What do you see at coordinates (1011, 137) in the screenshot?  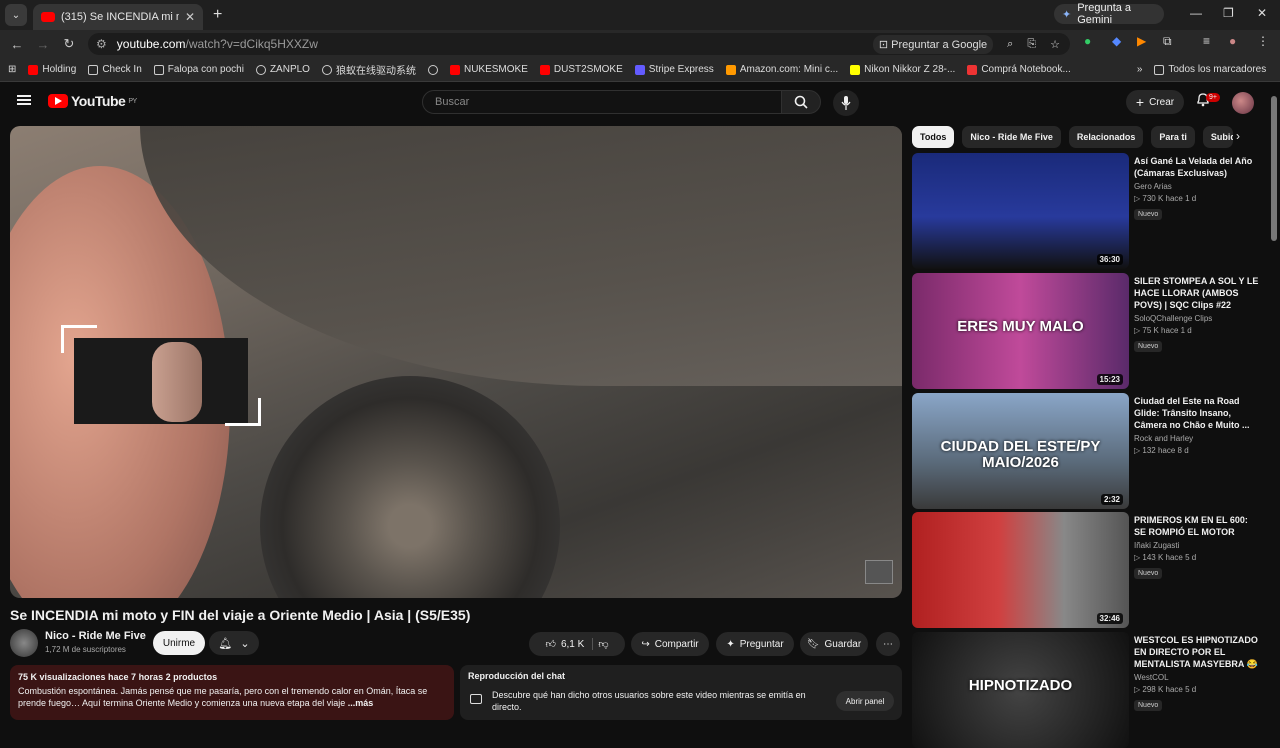 I see `chip-channel: Nico - Ride Me Five` at bounding box center [1011, 137].